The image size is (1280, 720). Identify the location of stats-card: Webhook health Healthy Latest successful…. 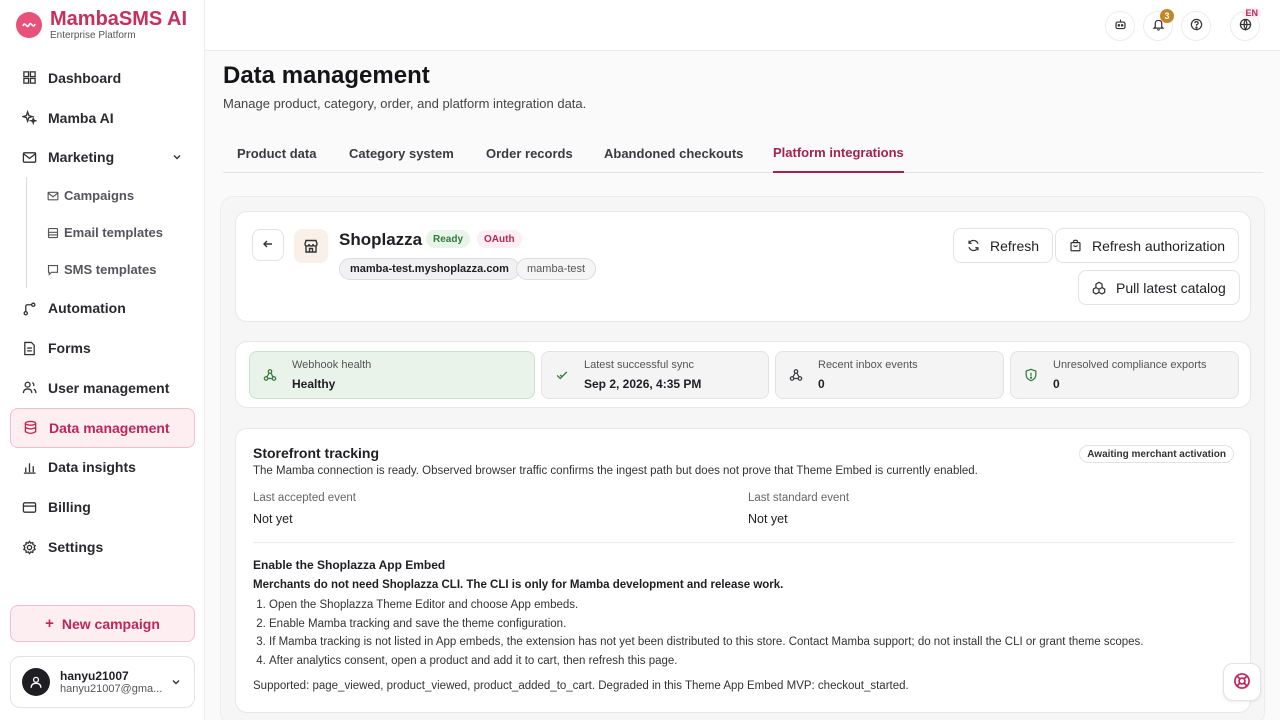
(743, 374).